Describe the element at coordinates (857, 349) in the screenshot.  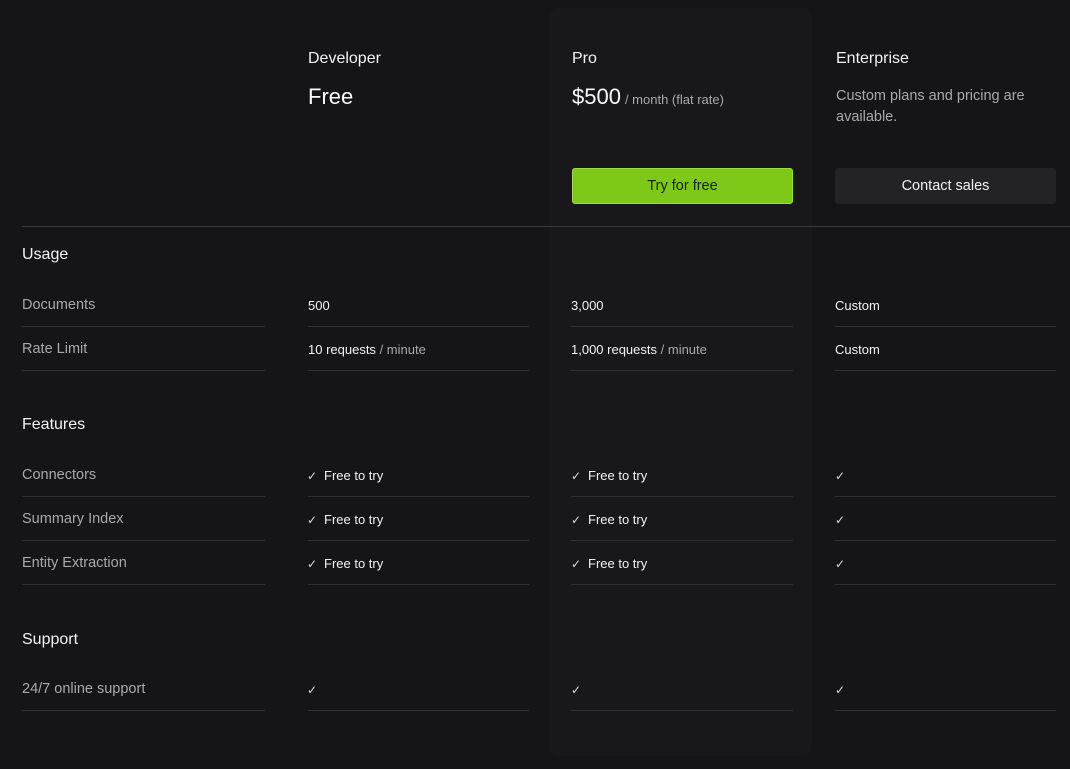
I see `cell-rate-limit-enterprise: Custom` at that location.